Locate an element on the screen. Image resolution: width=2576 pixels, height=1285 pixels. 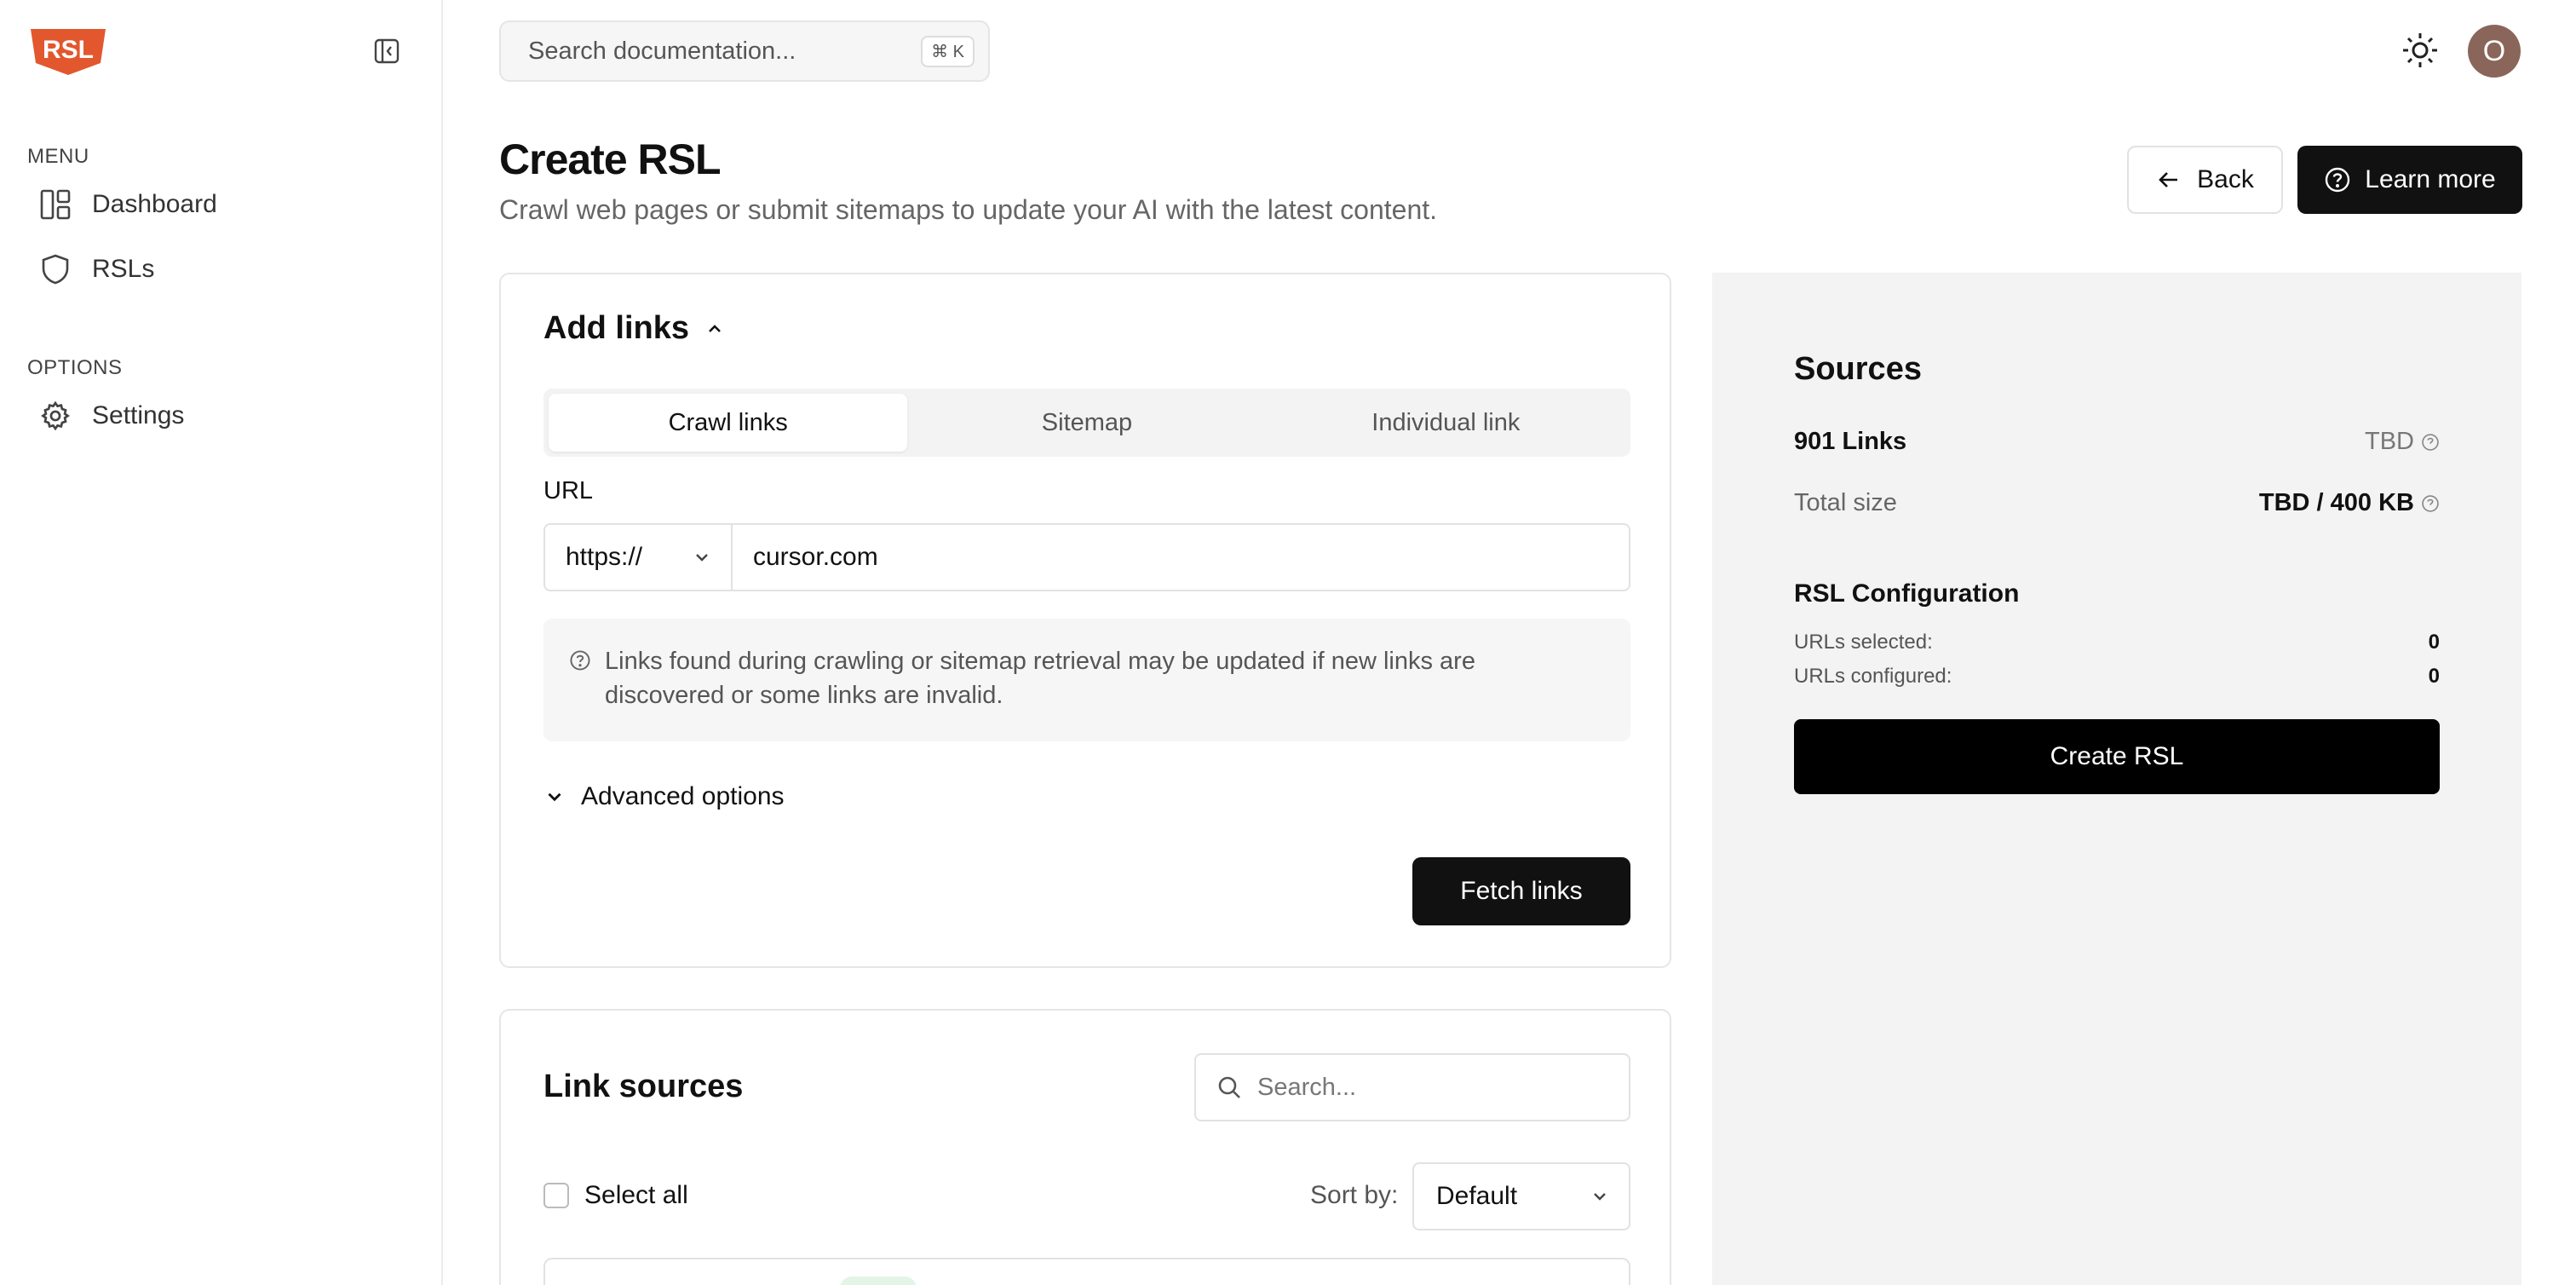
list-item is located at coordinates (1086, 1271).